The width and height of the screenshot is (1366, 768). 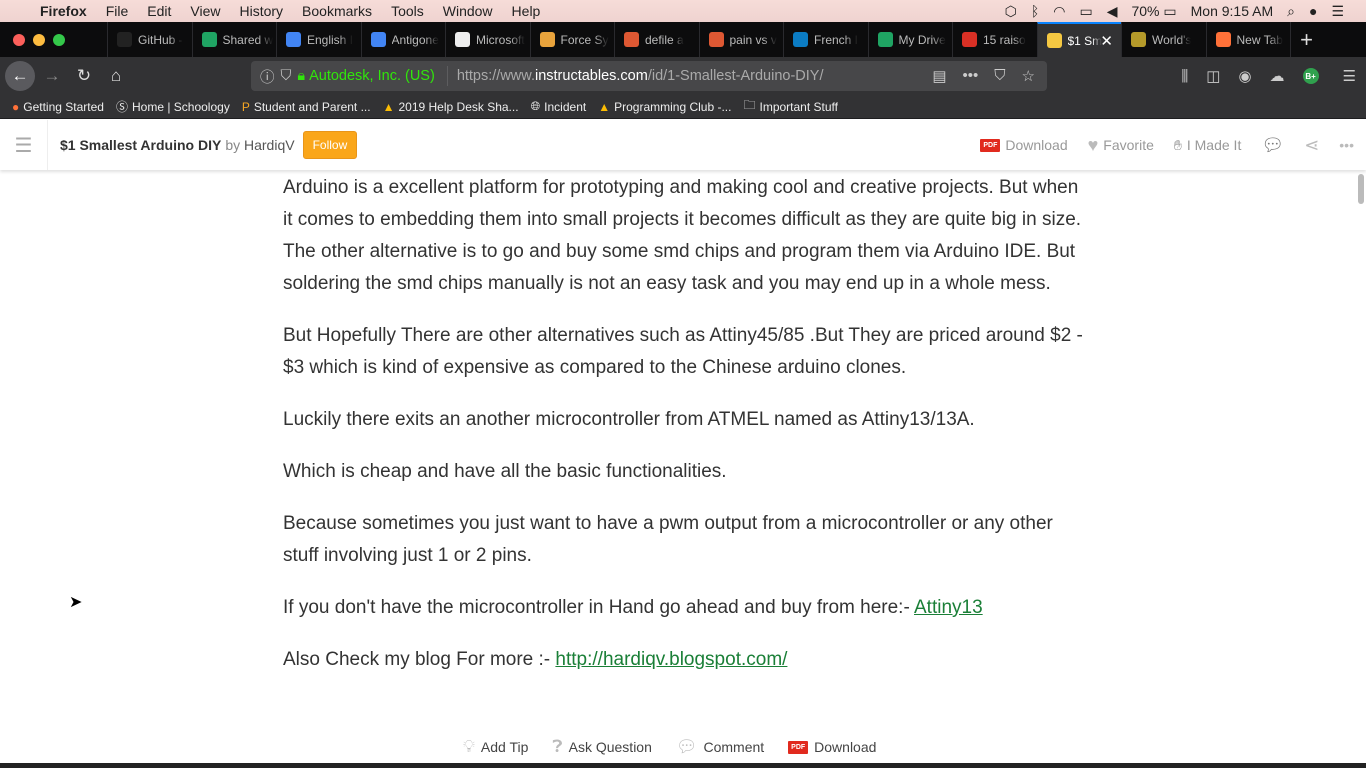 I want to click on close-tab-icon: ✕, so click(x=1106, y=41).